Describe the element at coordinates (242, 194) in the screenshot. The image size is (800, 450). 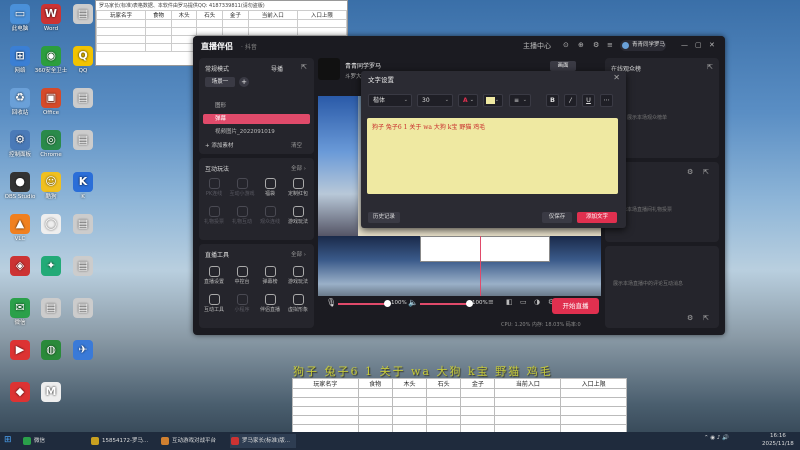
I see `feature-label: 互动小游戏` at that location.